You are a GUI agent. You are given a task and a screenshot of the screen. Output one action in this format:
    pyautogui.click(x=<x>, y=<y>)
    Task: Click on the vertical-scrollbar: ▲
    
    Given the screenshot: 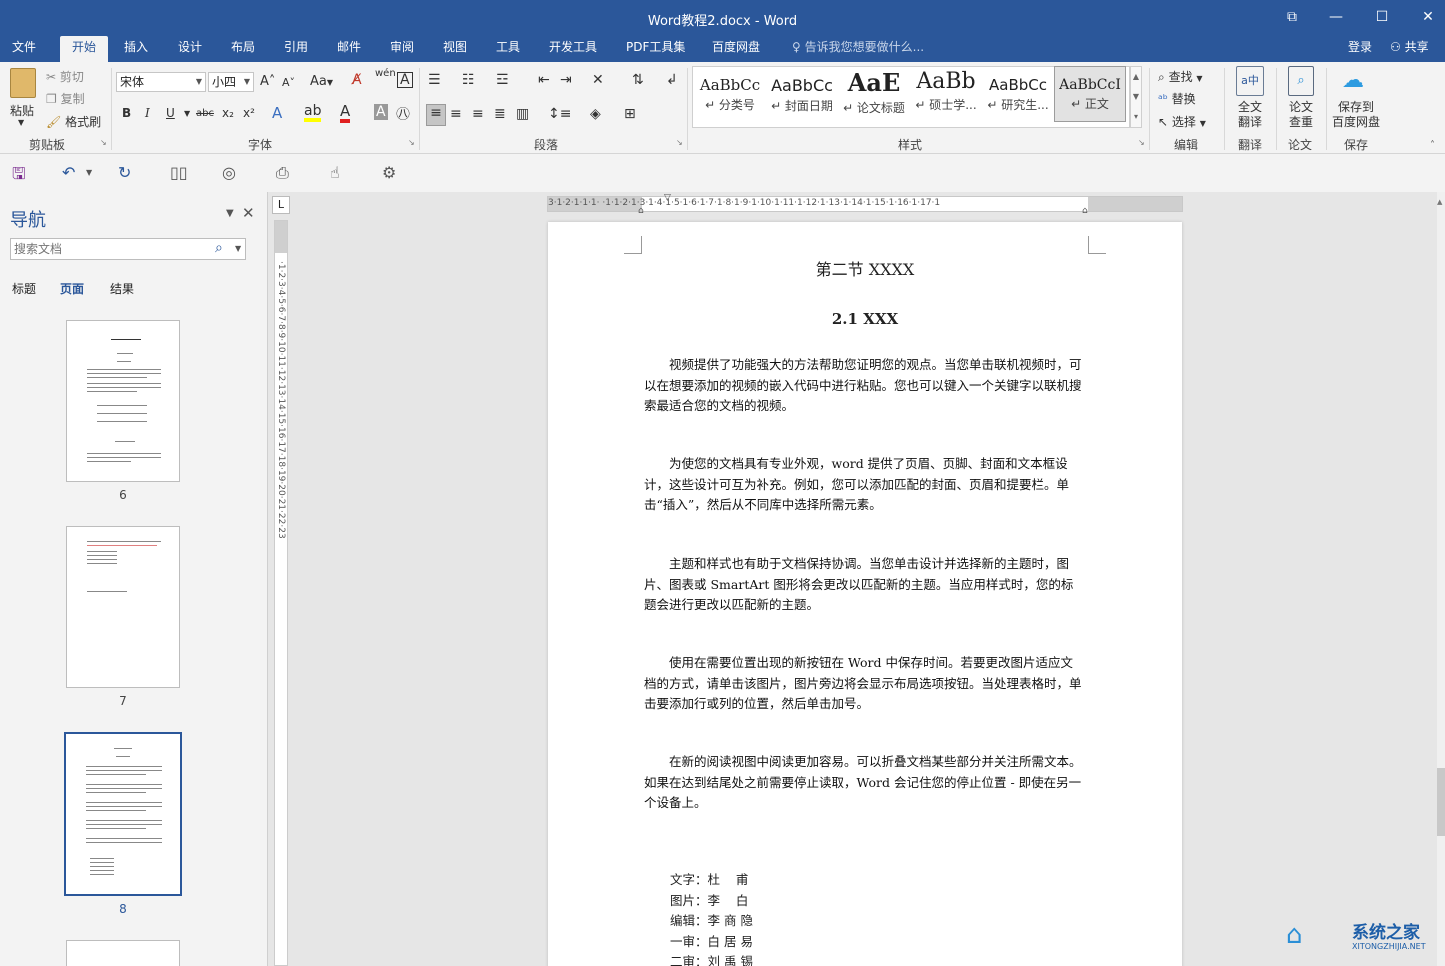 What is the action you would take?
    pyautogui.click(x=1441, y=579)
    